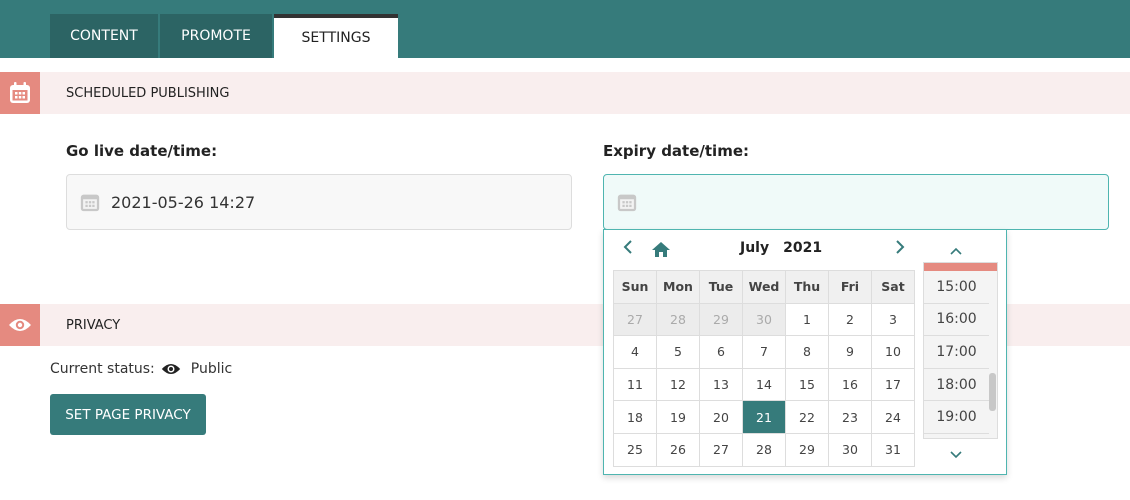 The height and width of the screenshot is (500, 1130). Describe the element at coordinates (721, 449) in the screenshot. I see `calendar-day: 27` at that location.